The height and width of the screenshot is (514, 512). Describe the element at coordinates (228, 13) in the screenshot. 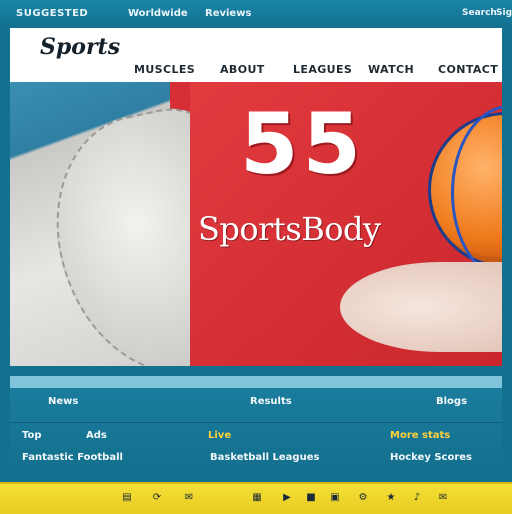

I see `topbar-link-reviews: Reviews` at that location.